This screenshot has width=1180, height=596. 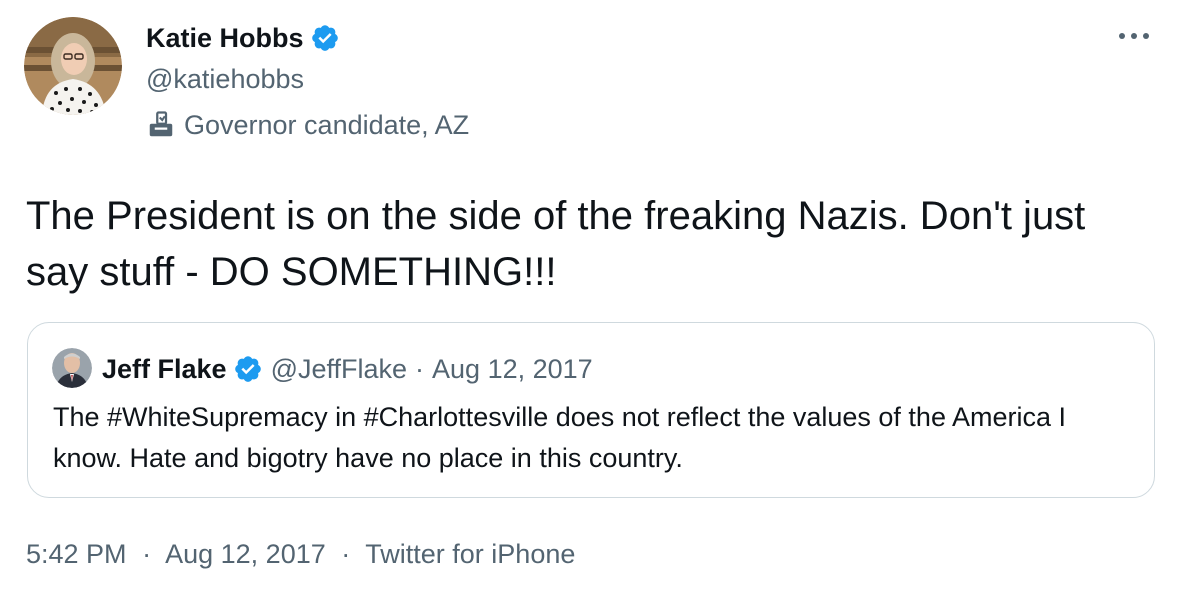 I want to click on quoted-handle: @JeffFlake, so click(x=339, y=369).